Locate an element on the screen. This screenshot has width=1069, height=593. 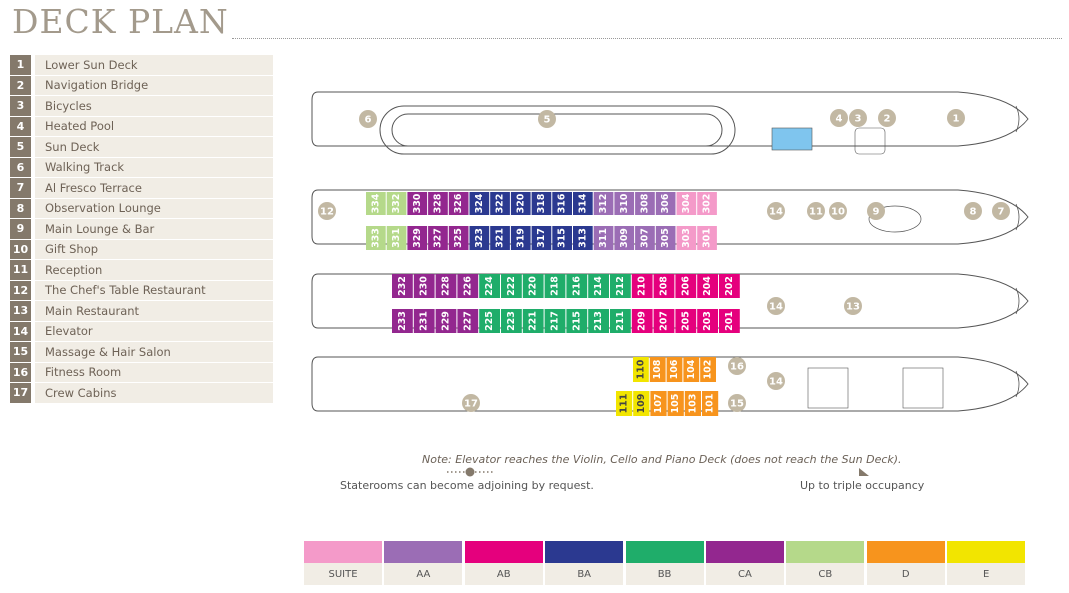
cabin-number: 311 is located at coordinates (603, 238).